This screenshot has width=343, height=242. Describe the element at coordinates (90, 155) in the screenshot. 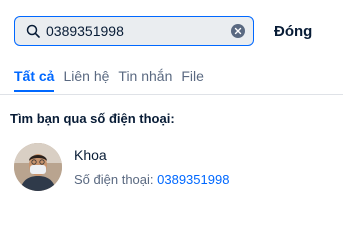

I see `result-name: Khoa` at that location.